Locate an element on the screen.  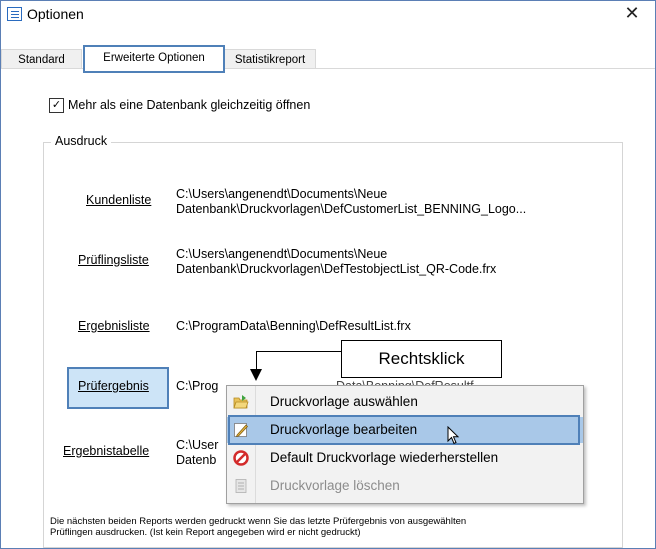
title-bar: Optionen ✕ is located at coordinates (328, 13).